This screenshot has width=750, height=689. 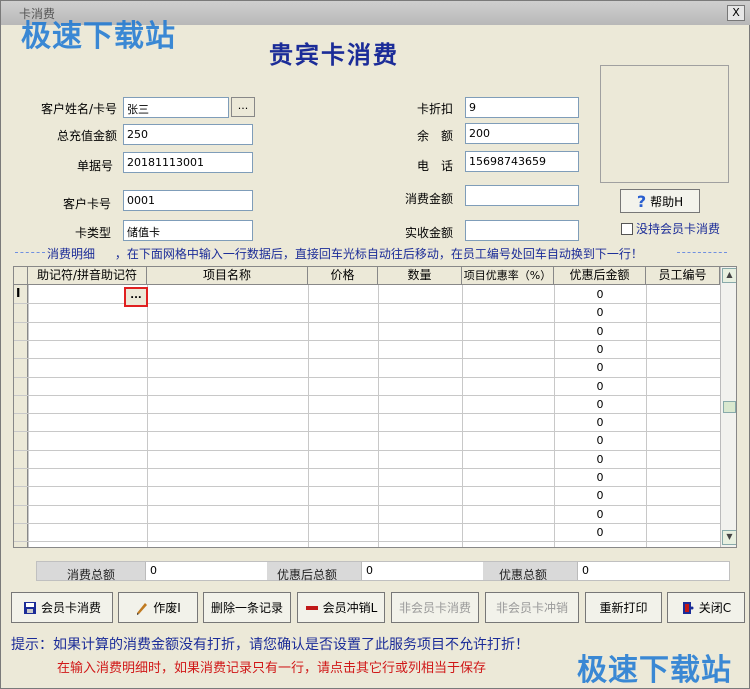 I want to click on total-value: 0, so click(x=206, y=571).